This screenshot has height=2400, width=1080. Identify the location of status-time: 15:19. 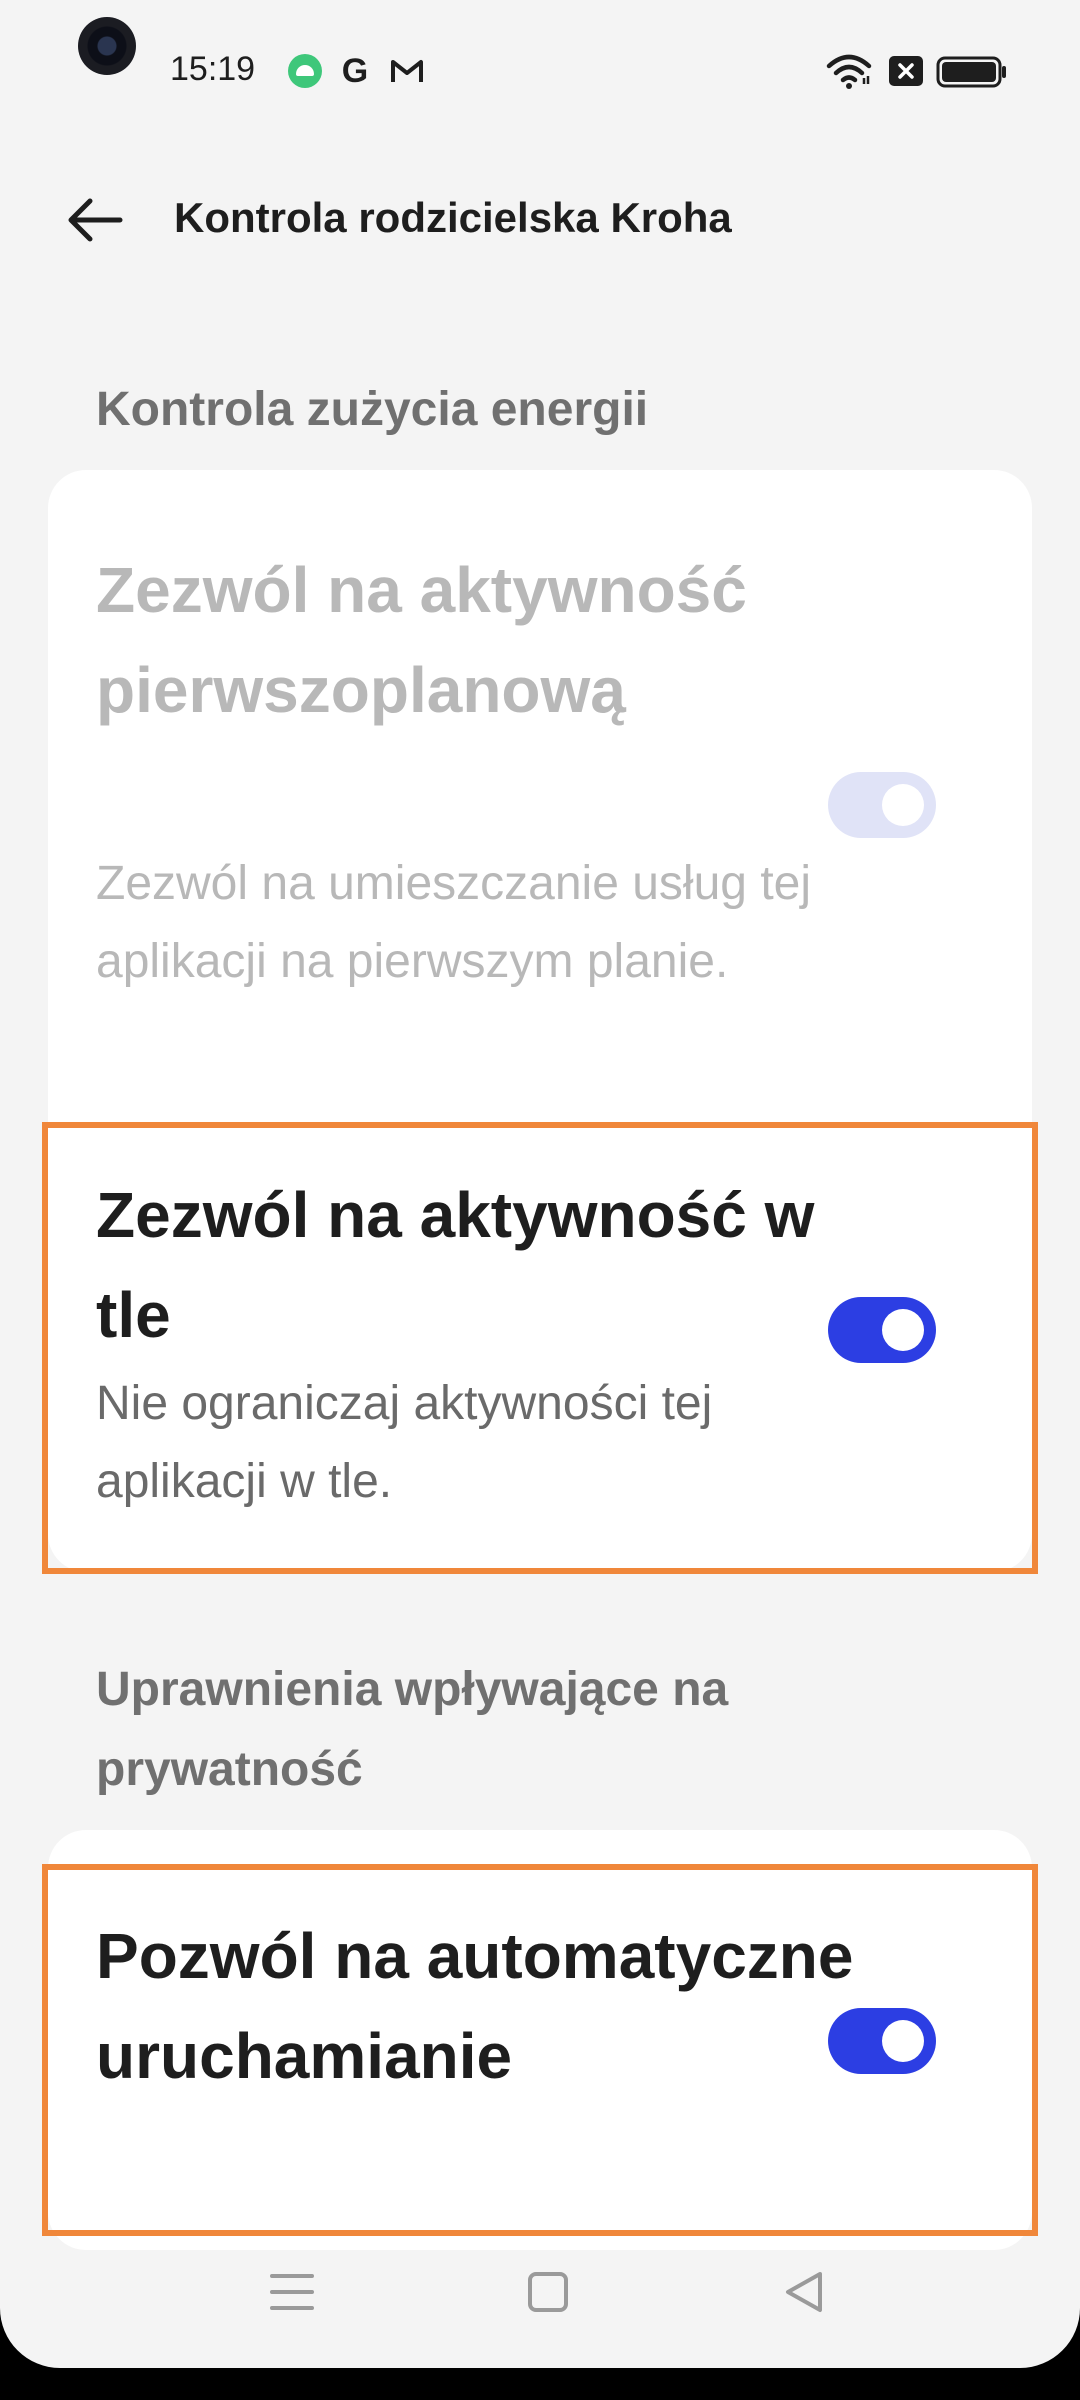
(213, 69).